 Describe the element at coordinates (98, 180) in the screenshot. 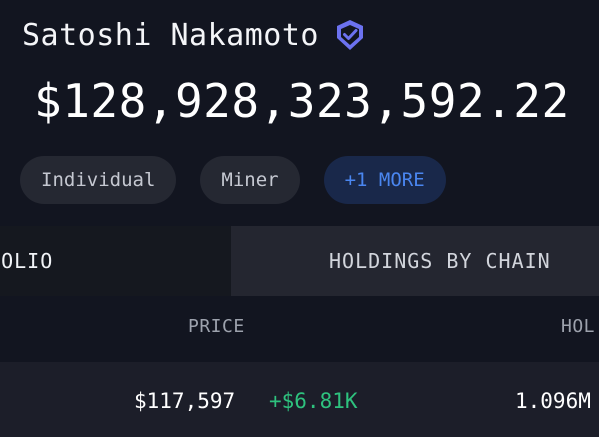

I see `tag-individual: Individual` at that location.